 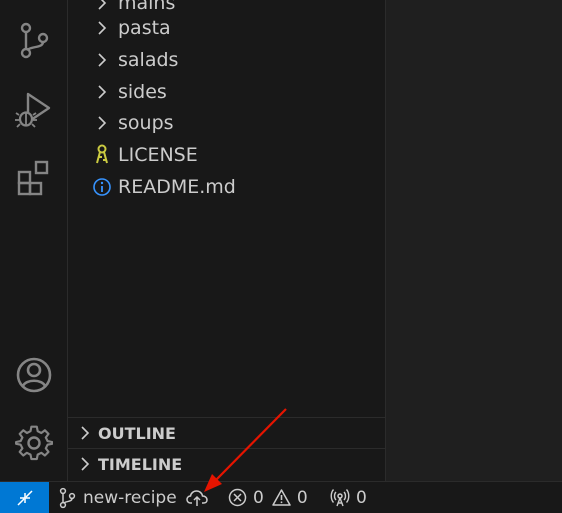 What do you see at coordinates (142, 92) in the screenshot?
I see `tree-item-label: sides` at bounding box center [142, 92].